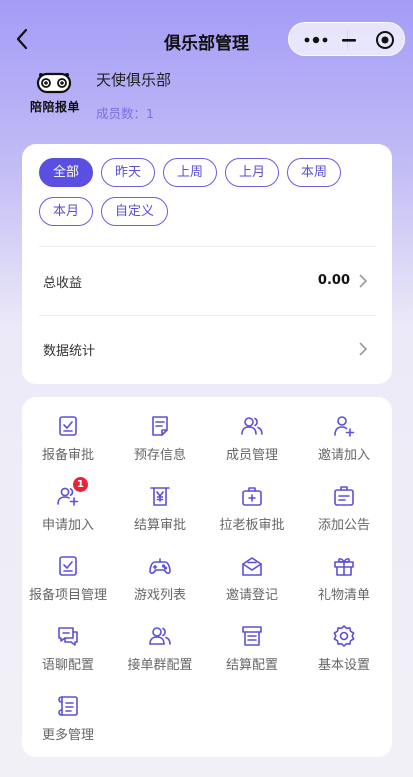 The width and height of the screenshot is (413, 777). What do you see at coordinates (67, 735) in the screenshot?
I see `menu-item-label: 更多管理` at bounding box center [67, 735].